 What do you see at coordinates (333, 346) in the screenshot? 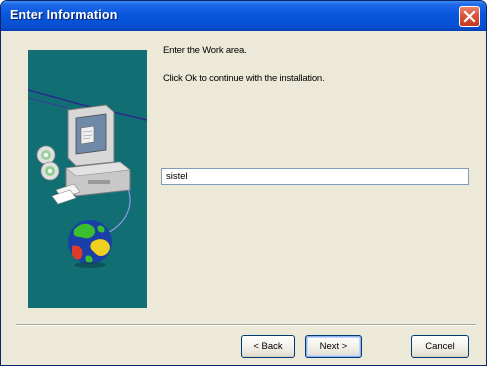
I see `next-button: Next >` at bounding box center [333, 346].